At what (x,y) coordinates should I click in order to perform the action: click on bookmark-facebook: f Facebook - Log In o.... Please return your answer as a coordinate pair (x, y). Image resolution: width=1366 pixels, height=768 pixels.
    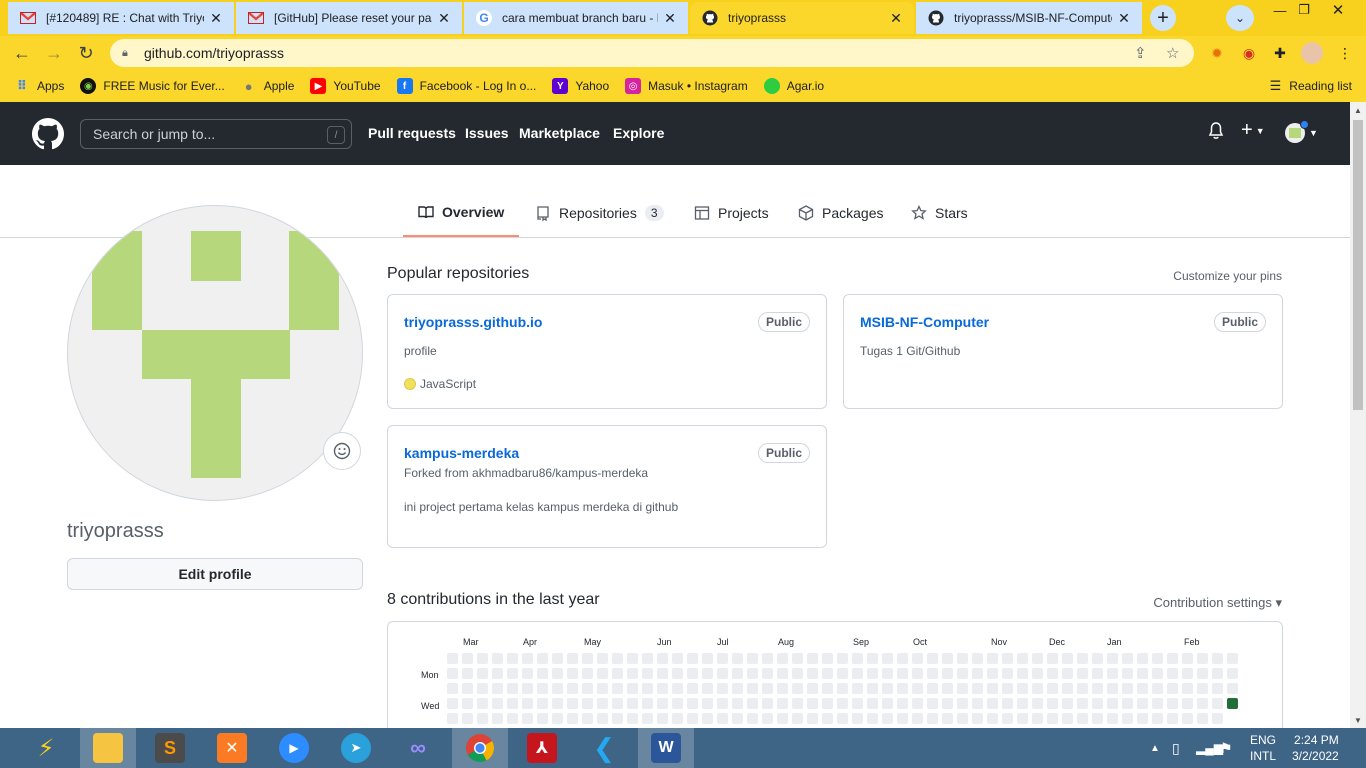
    Looking at the image, I should click on (466, 86).